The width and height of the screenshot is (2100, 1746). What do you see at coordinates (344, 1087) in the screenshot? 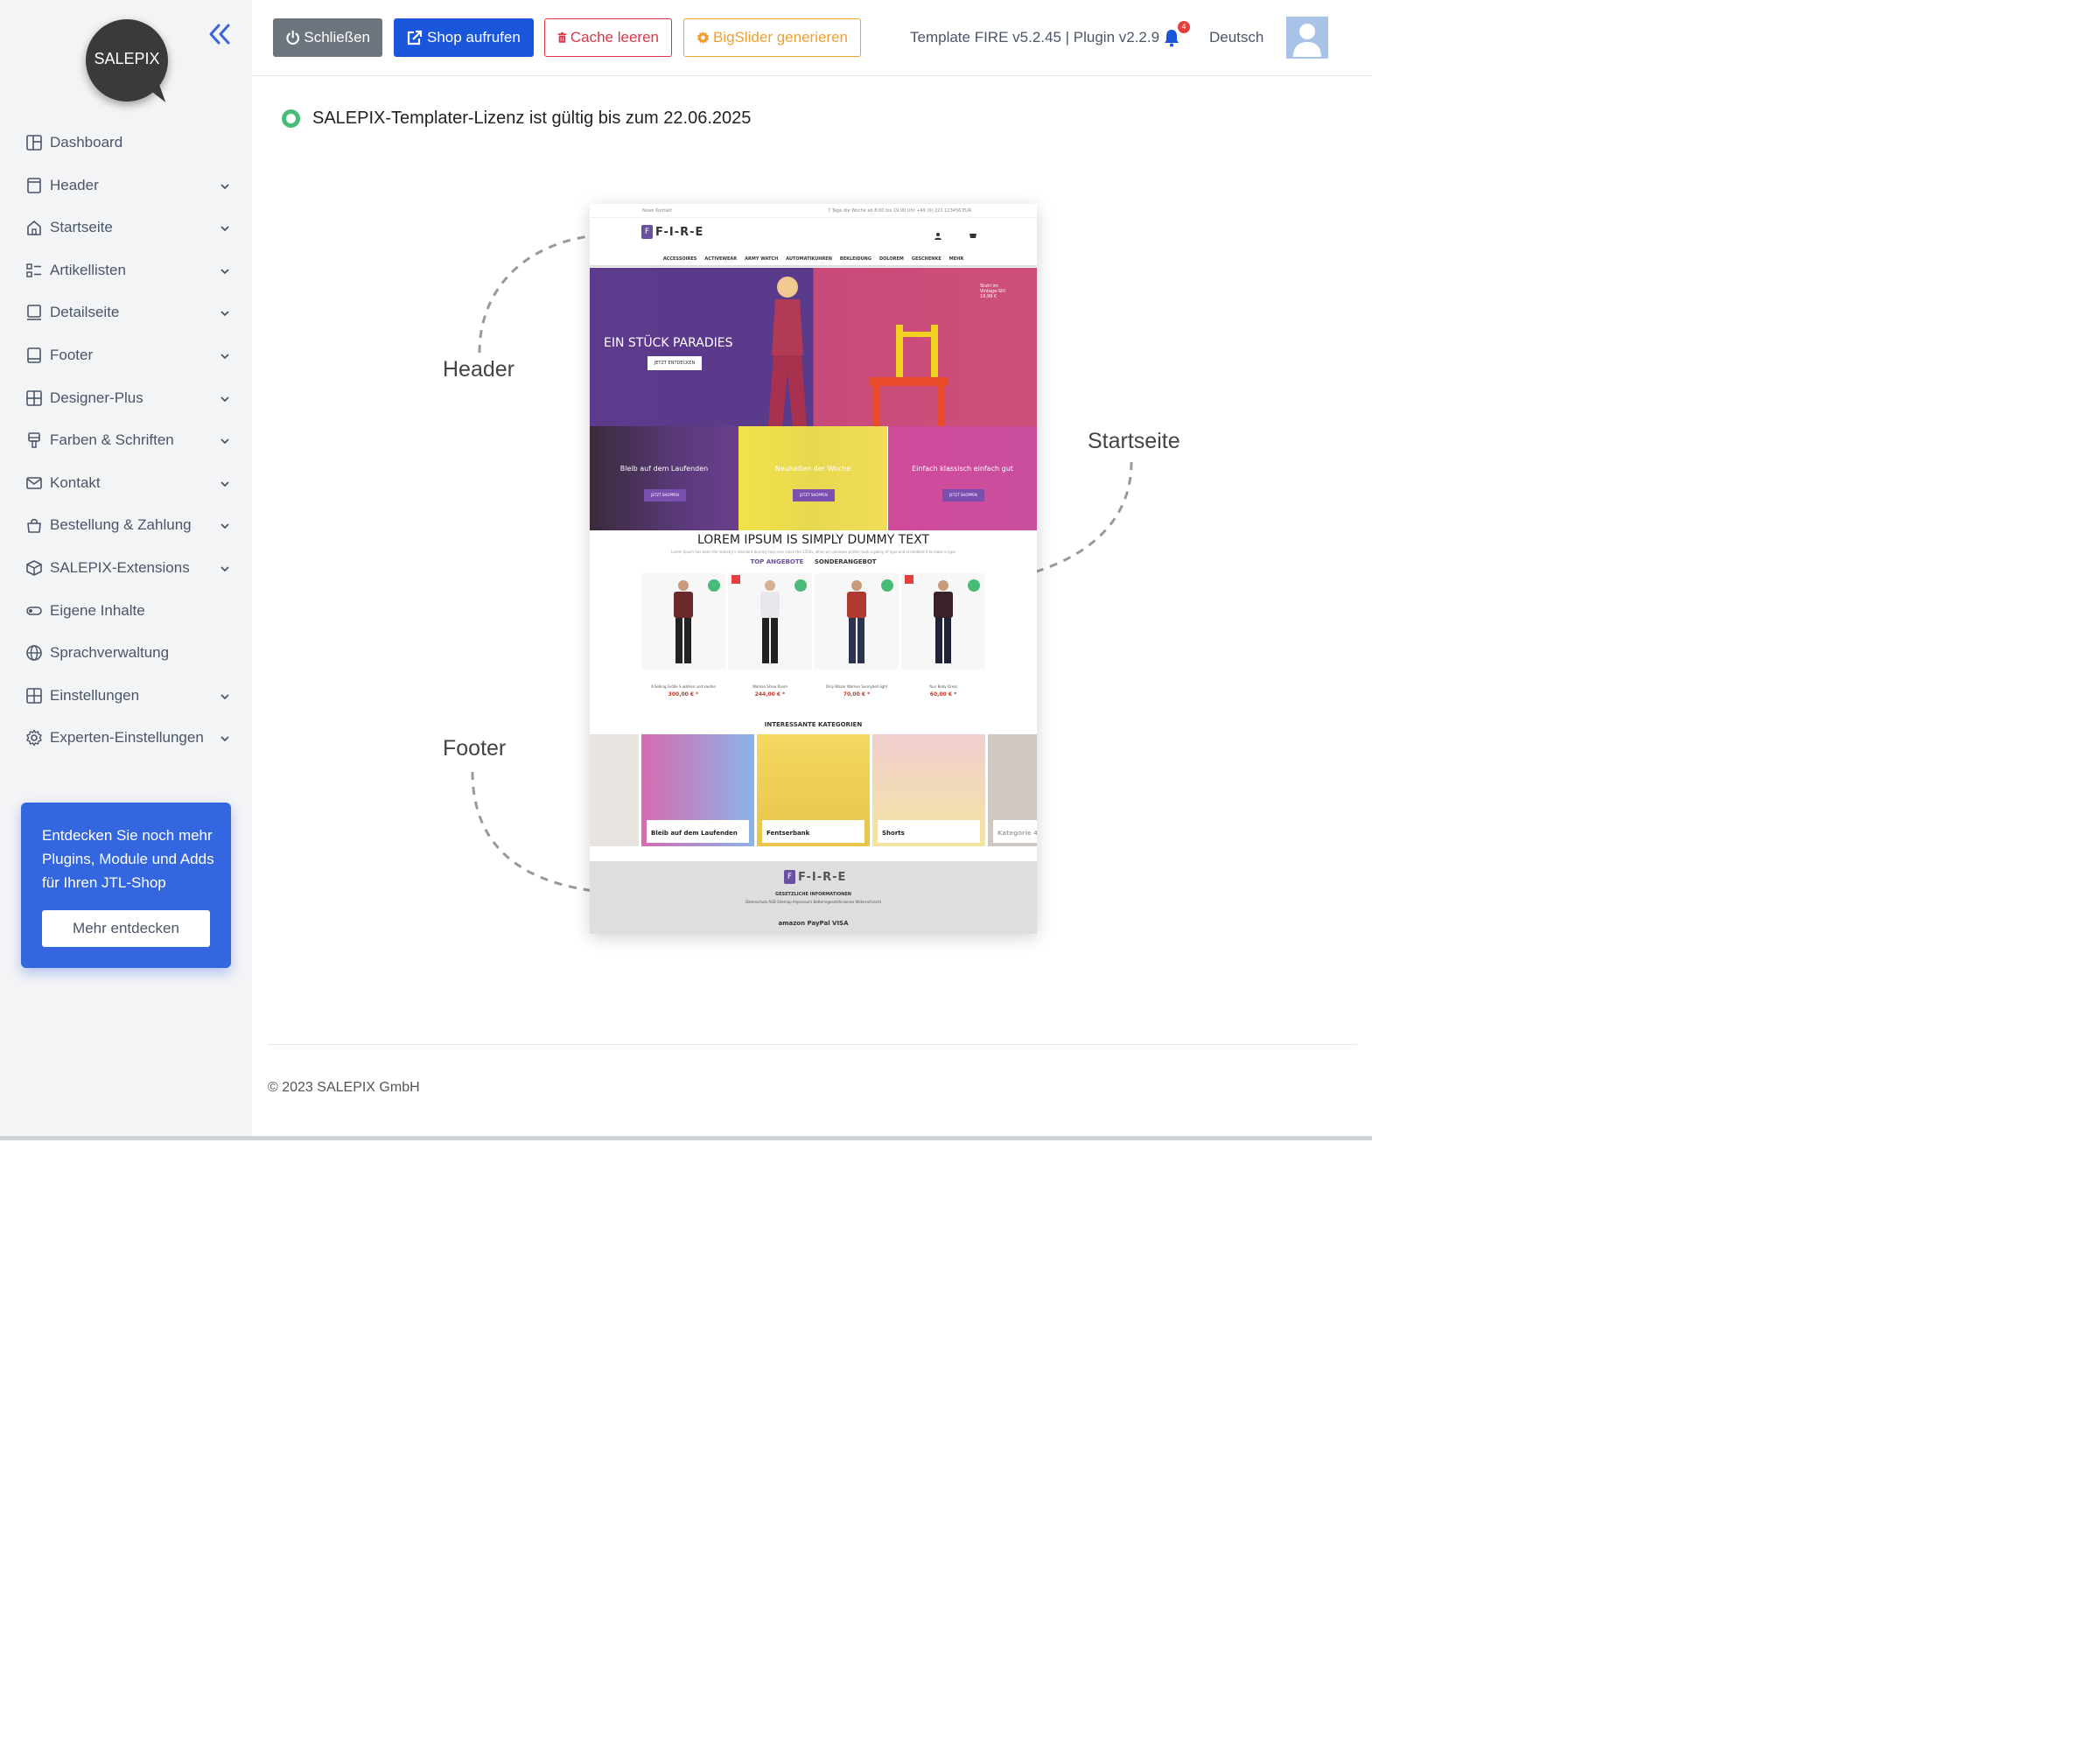
I see `copyright: © 2023 SALEPIX GmbH` at bounding box center [344, 1087].